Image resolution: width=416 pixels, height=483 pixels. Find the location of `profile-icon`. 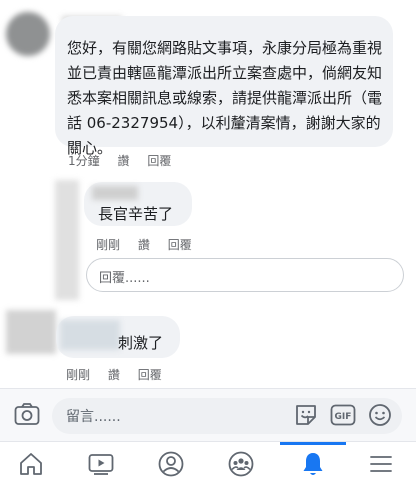

profile-icon is located at coordinates (171, 464).